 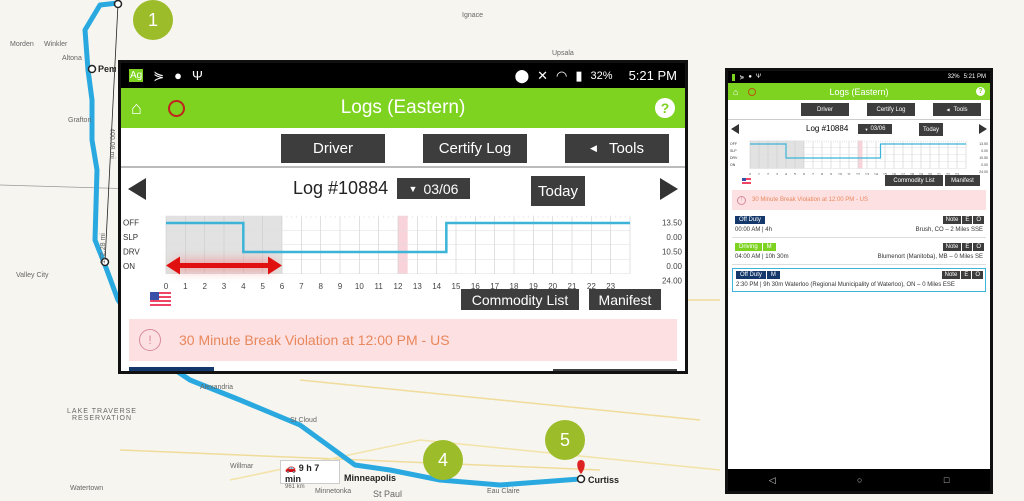 I want to click on row-label: SLP, so click(x=733, y=151).